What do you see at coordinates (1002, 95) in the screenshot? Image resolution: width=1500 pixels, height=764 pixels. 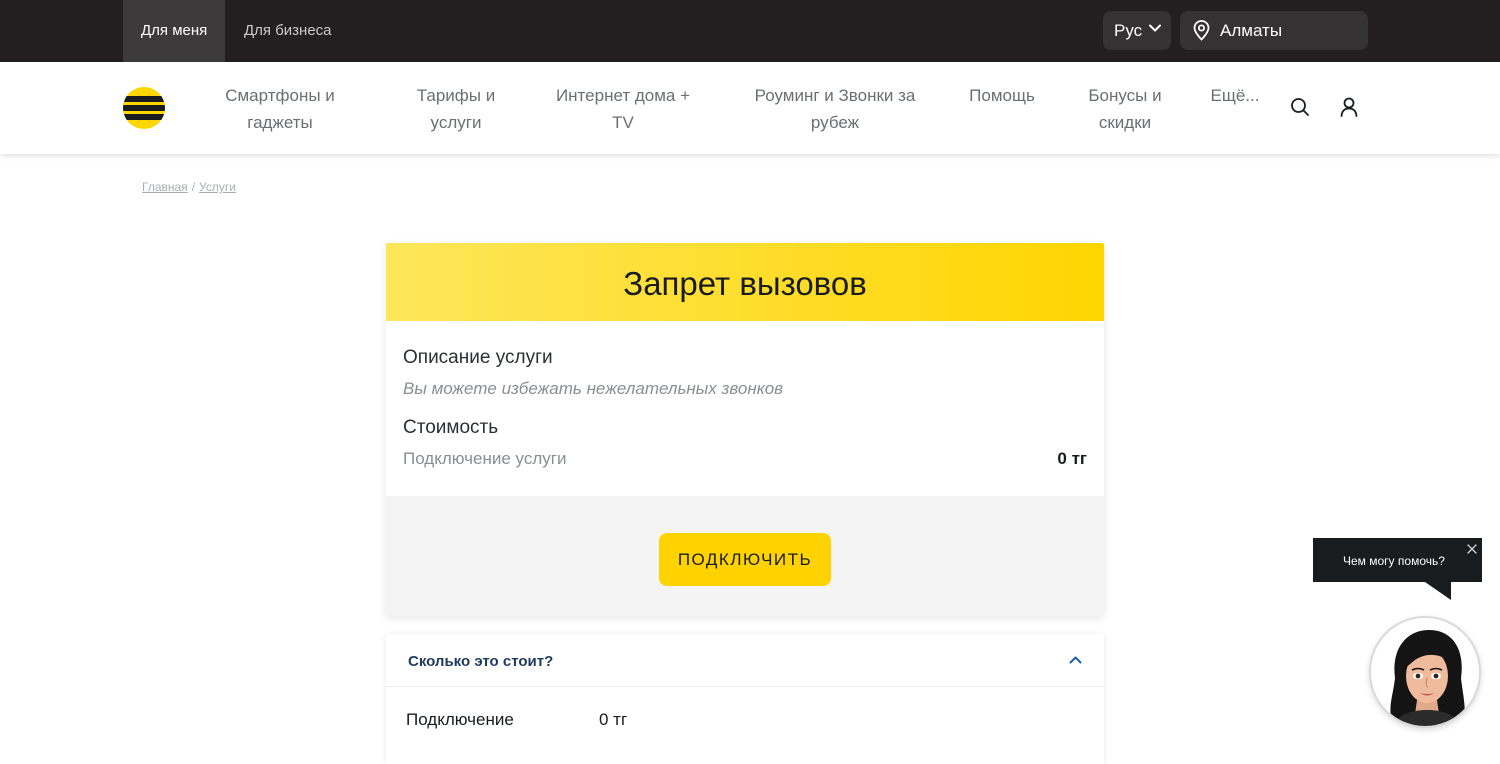 I see `nav-item-help: Помощь` at bounding box center [1002, 95].